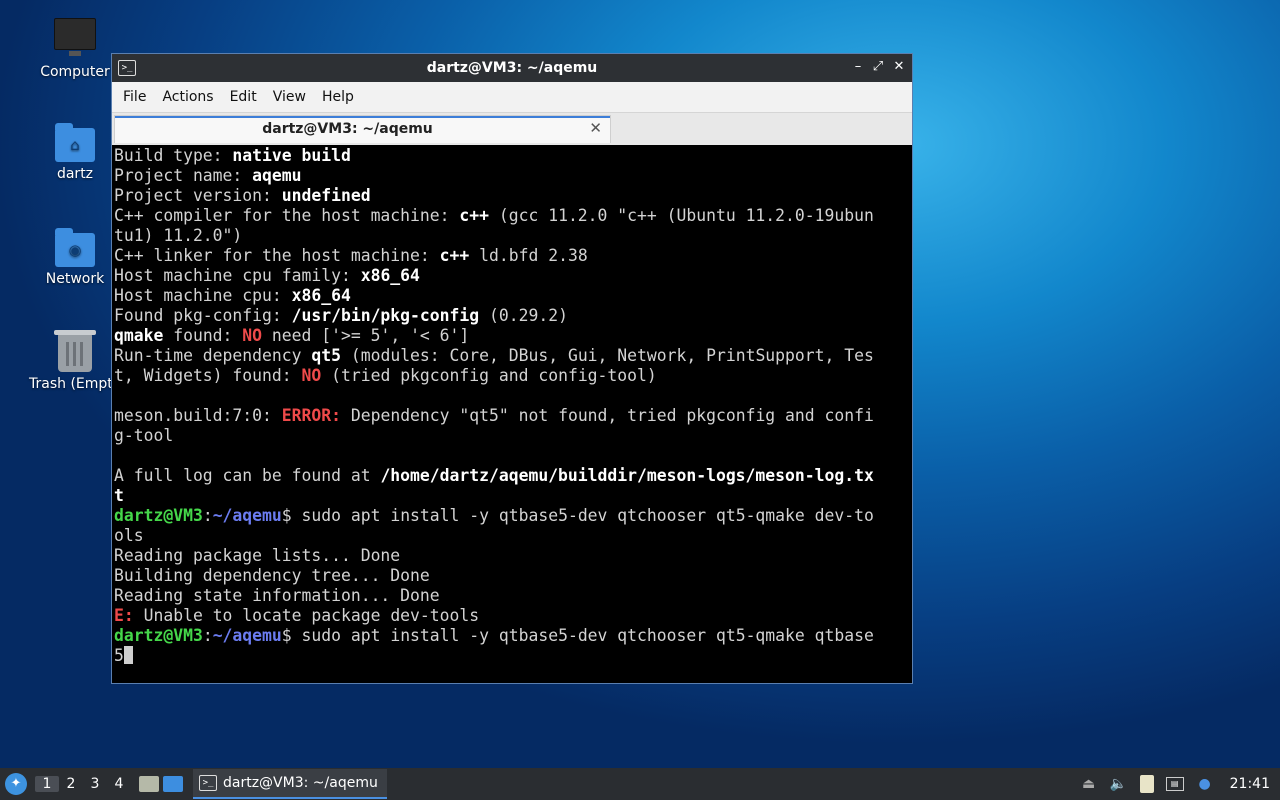 The width and height of the screenshot is (1280, 800). Describe the element at coordinates (187, 97) in the screenshot. I see `menu-actions: Actions` at that location.